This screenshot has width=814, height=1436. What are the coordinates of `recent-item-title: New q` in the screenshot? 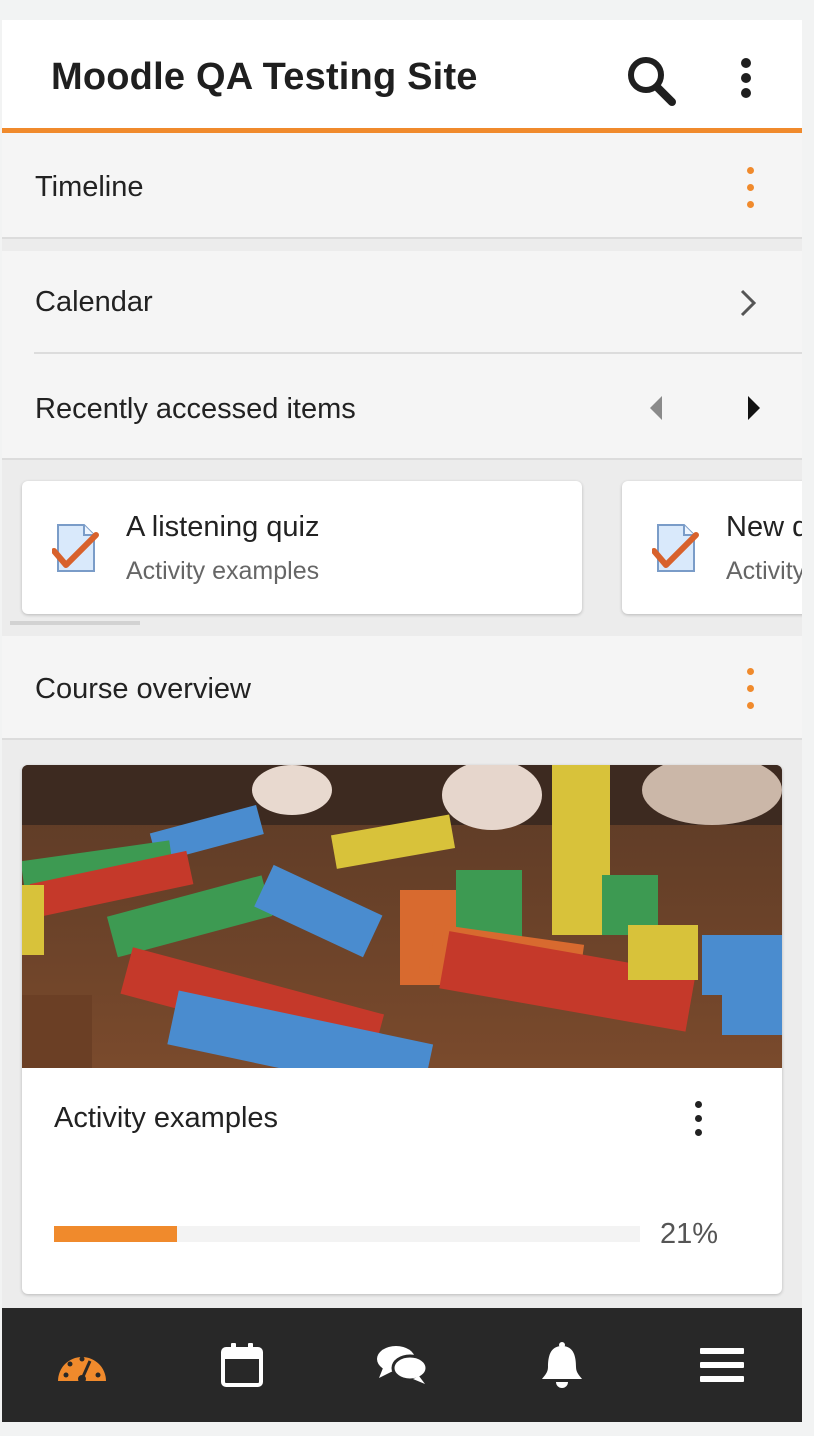 It's located at (764, 527).